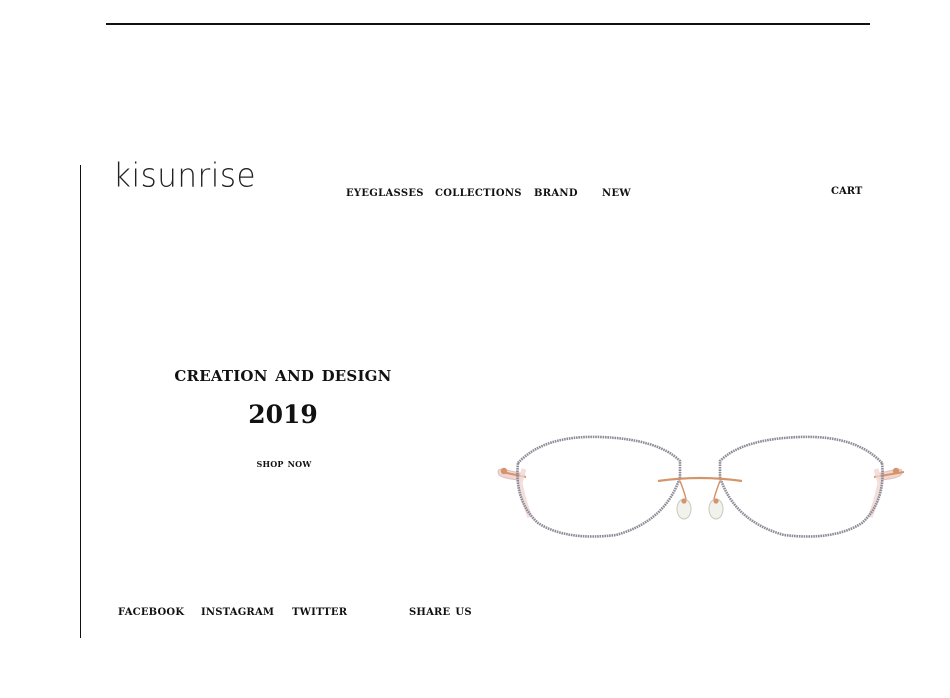 The height and width of the screenshot is (698, 950). What do you see at coordinates (80, 401) in the screenshot?
I see `left-vertical-divider` at bounding box center [80, 401].